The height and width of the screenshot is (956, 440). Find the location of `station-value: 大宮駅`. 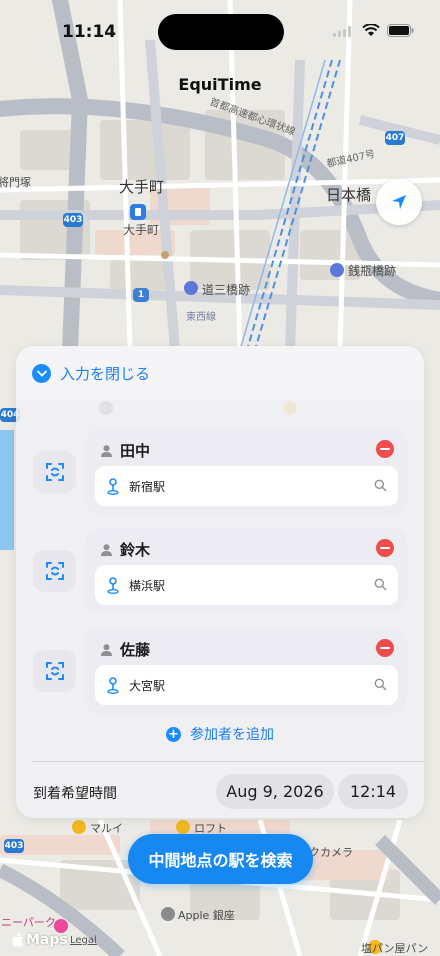

station-value: 大宮駅 is located at coordinates (147, 685).